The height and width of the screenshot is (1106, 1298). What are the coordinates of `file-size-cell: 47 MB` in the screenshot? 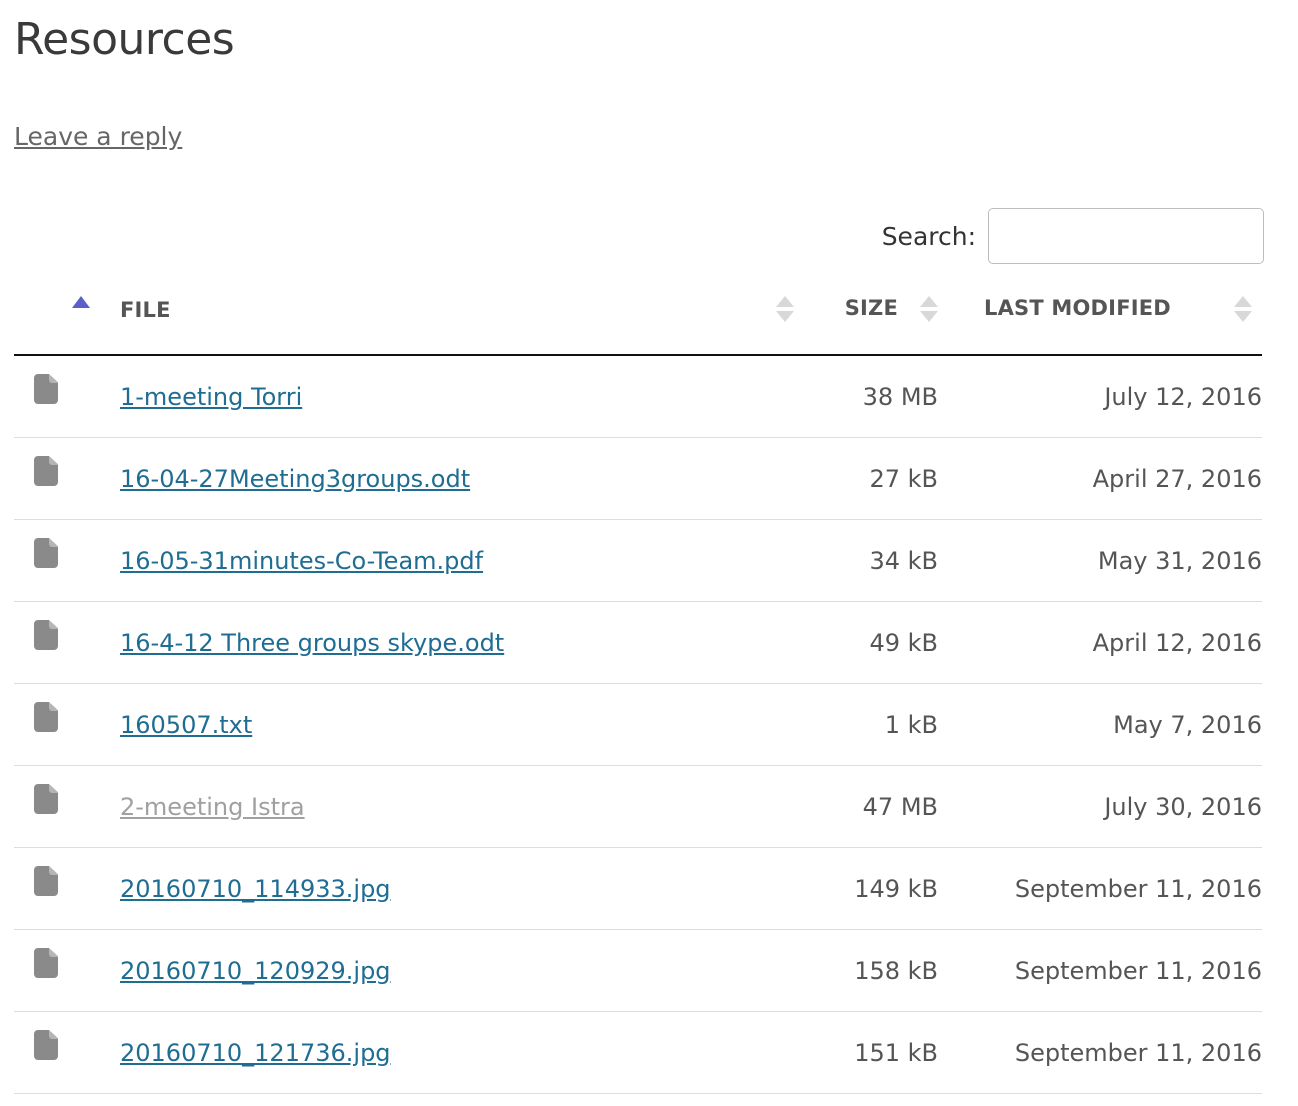 It's located at (866, 806).